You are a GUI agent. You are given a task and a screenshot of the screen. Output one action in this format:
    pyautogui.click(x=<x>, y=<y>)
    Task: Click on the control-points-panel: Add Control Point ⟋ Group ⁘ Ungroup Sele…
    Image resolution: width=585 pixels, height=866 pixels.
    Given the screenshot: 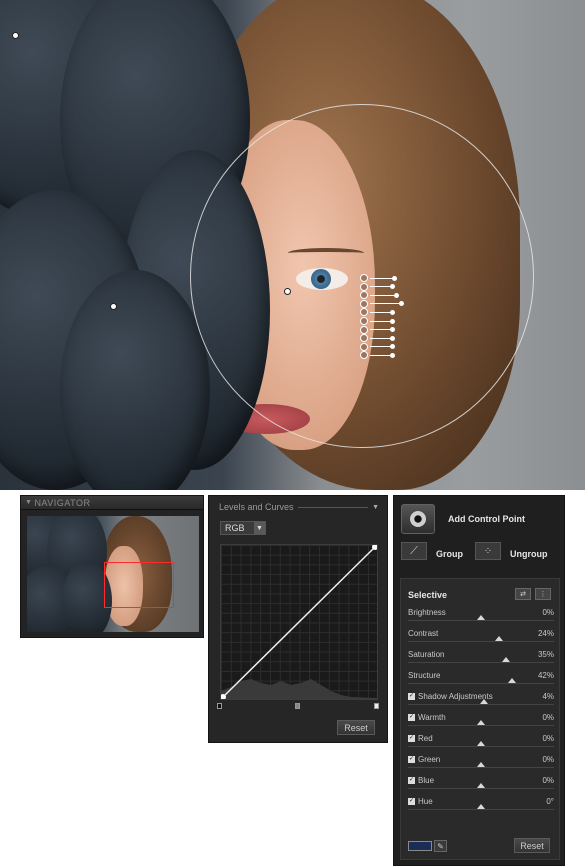 What is the action you would take?
    pyautogui.click(x=479, y=680)
    